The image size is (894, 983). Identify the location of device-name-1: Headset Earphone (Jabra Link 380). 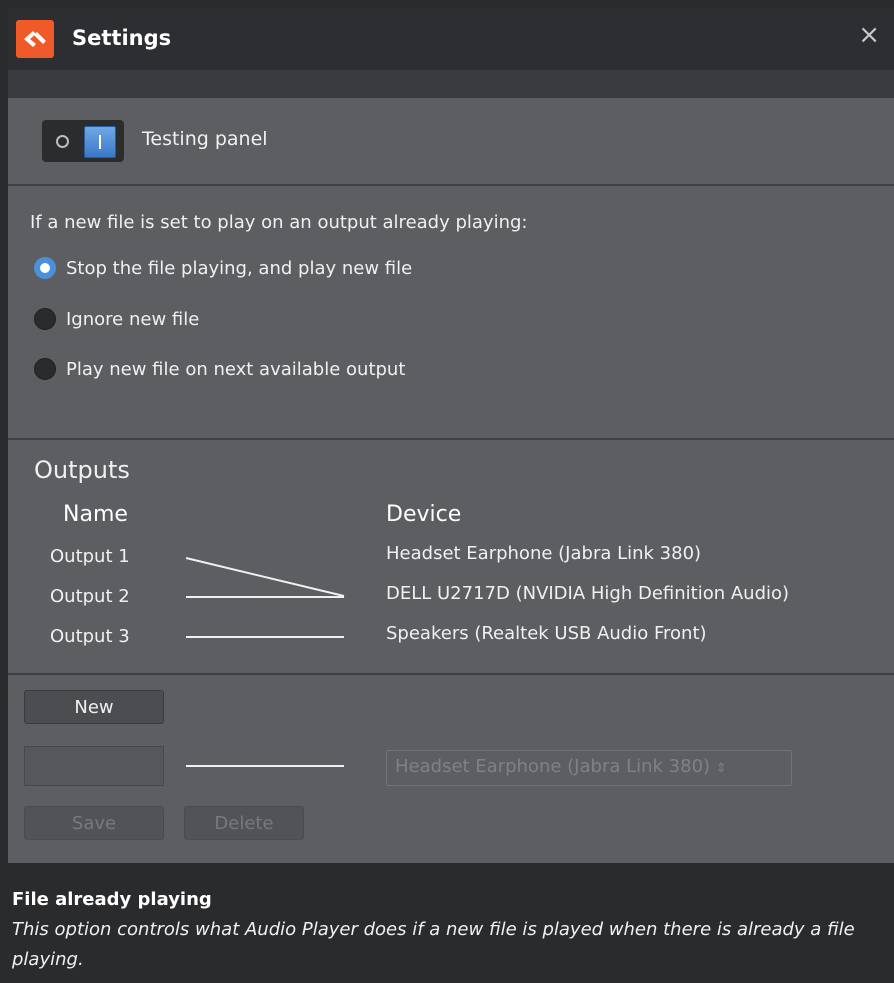
(543, 553).